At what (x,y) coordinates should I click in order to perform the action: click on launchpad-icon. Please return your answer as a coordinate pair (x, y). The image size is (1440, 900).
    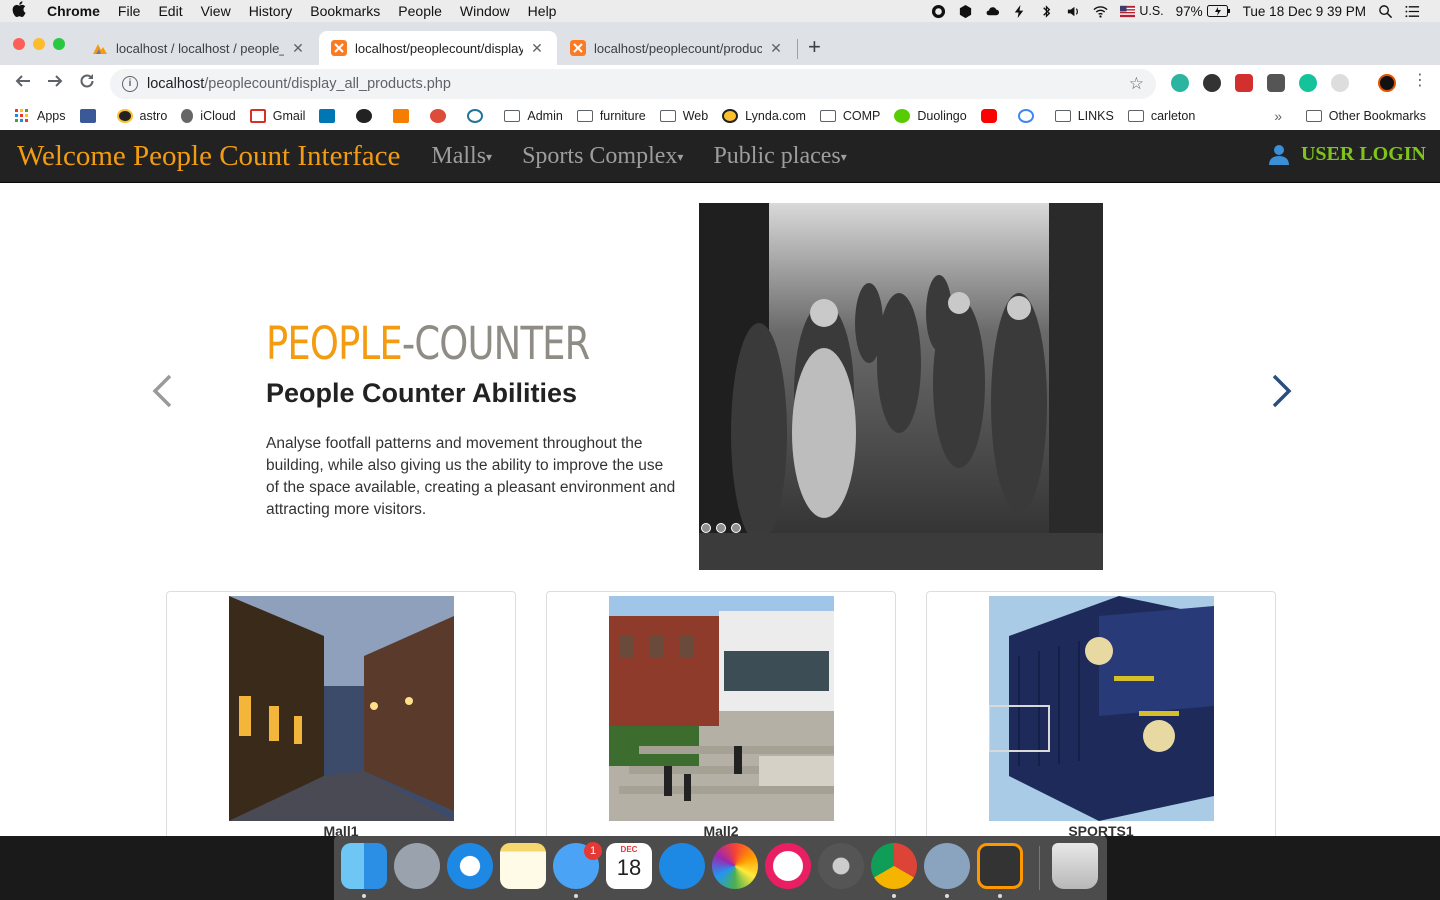
    Looking at the image, I should click on (417, 866).